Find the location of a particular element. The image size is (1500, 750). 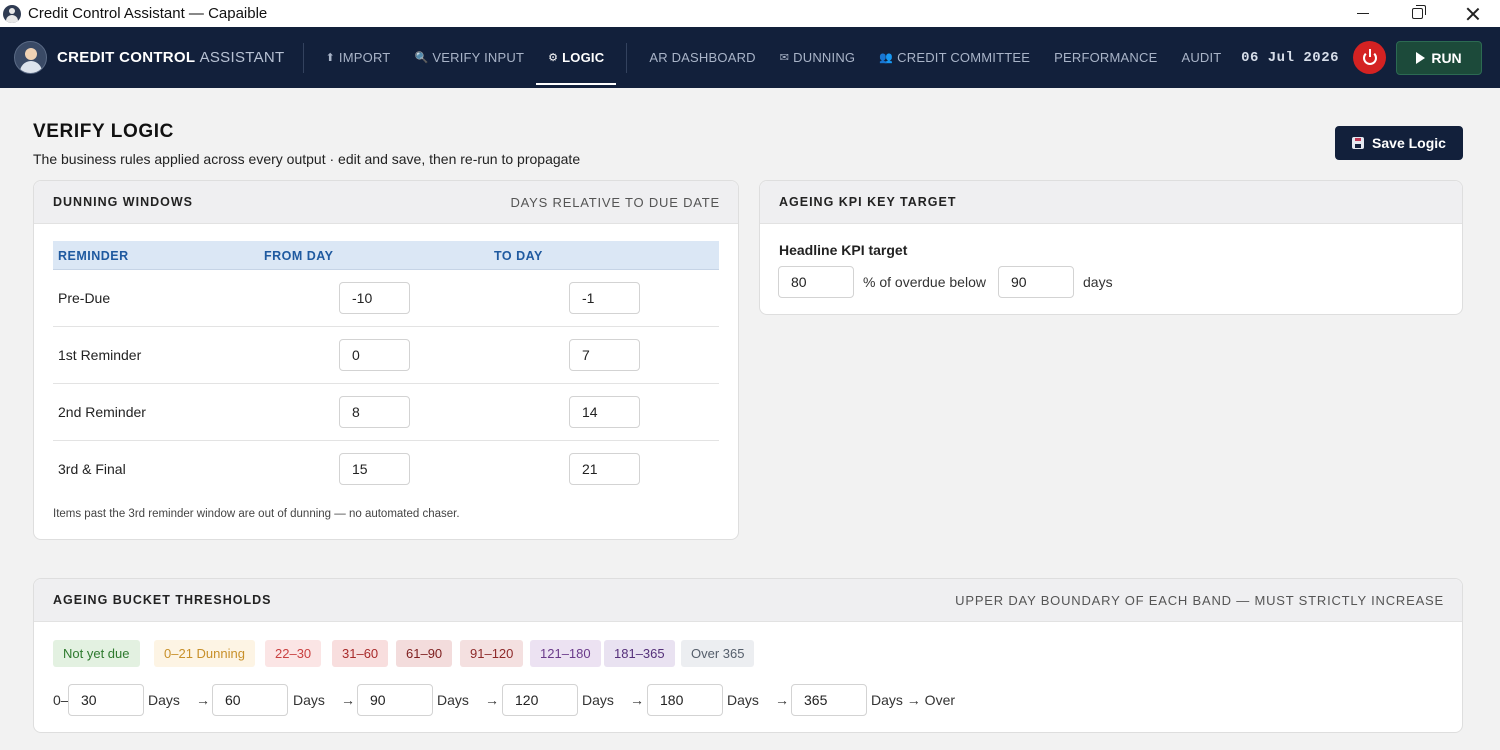

bucket-chip: 91–120 is located at coordinates (492, 653).